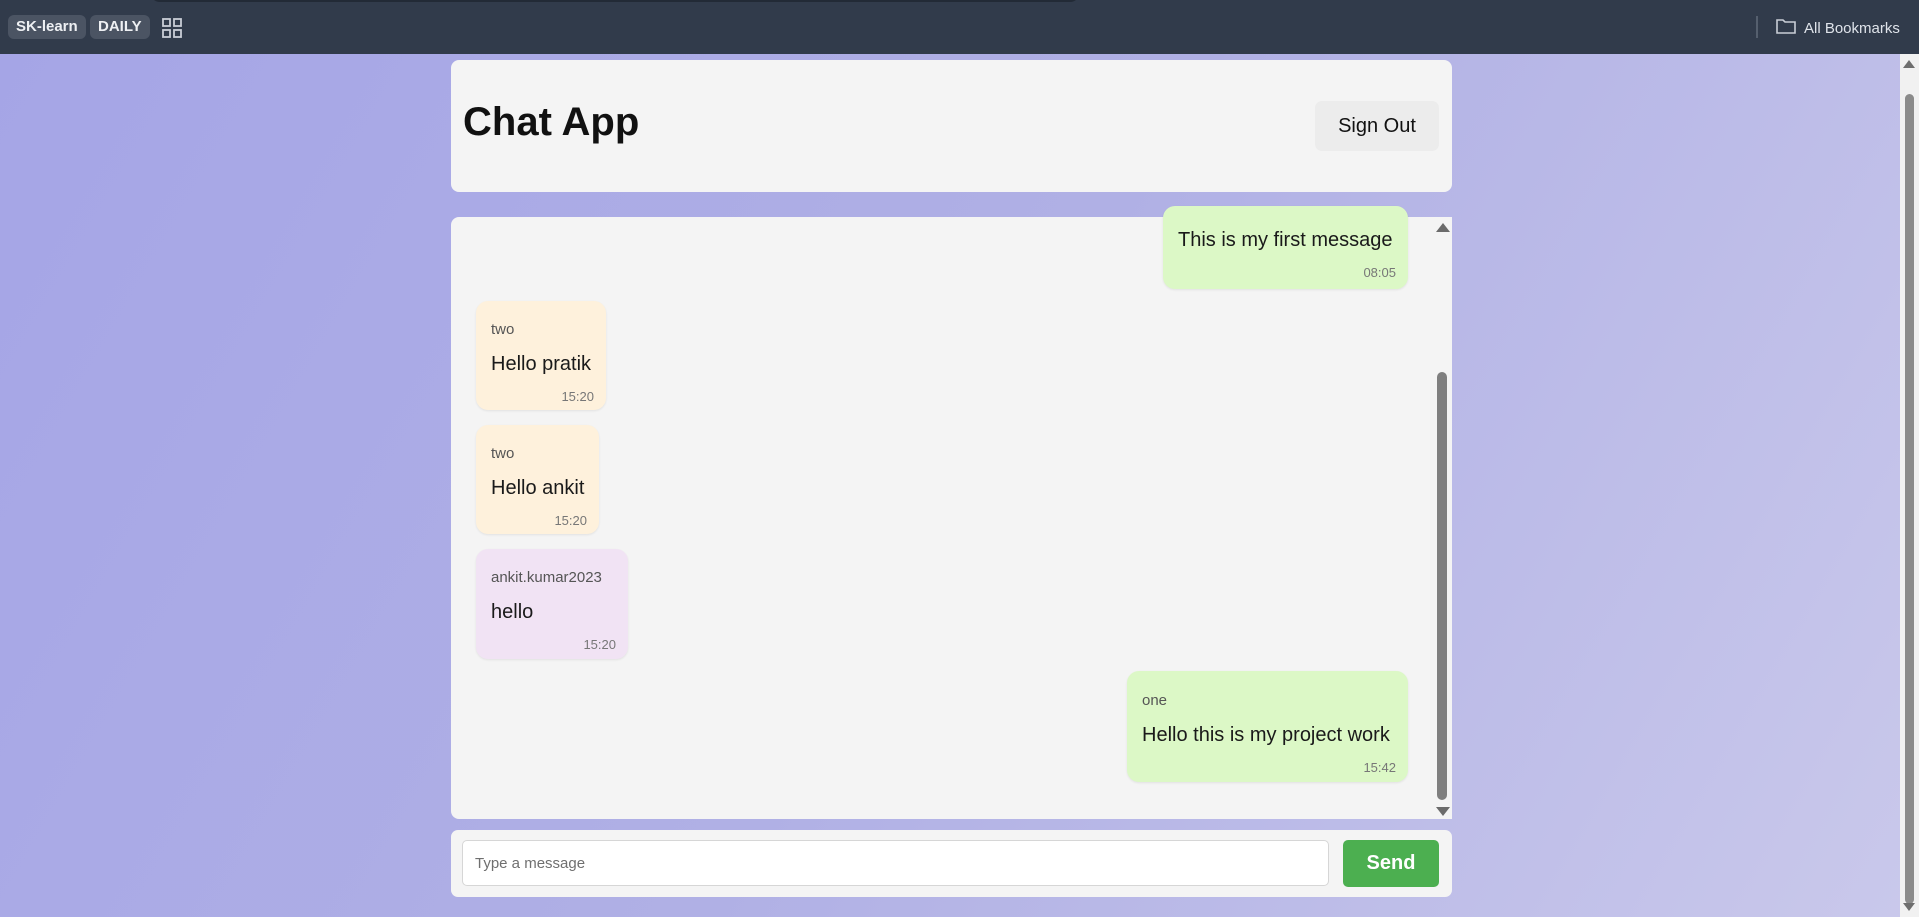 This screenshot has width=1919, height=917. Describe the element at coordinates (172, 28) in the screenshot. I see `apps-grid-icon` at that location.